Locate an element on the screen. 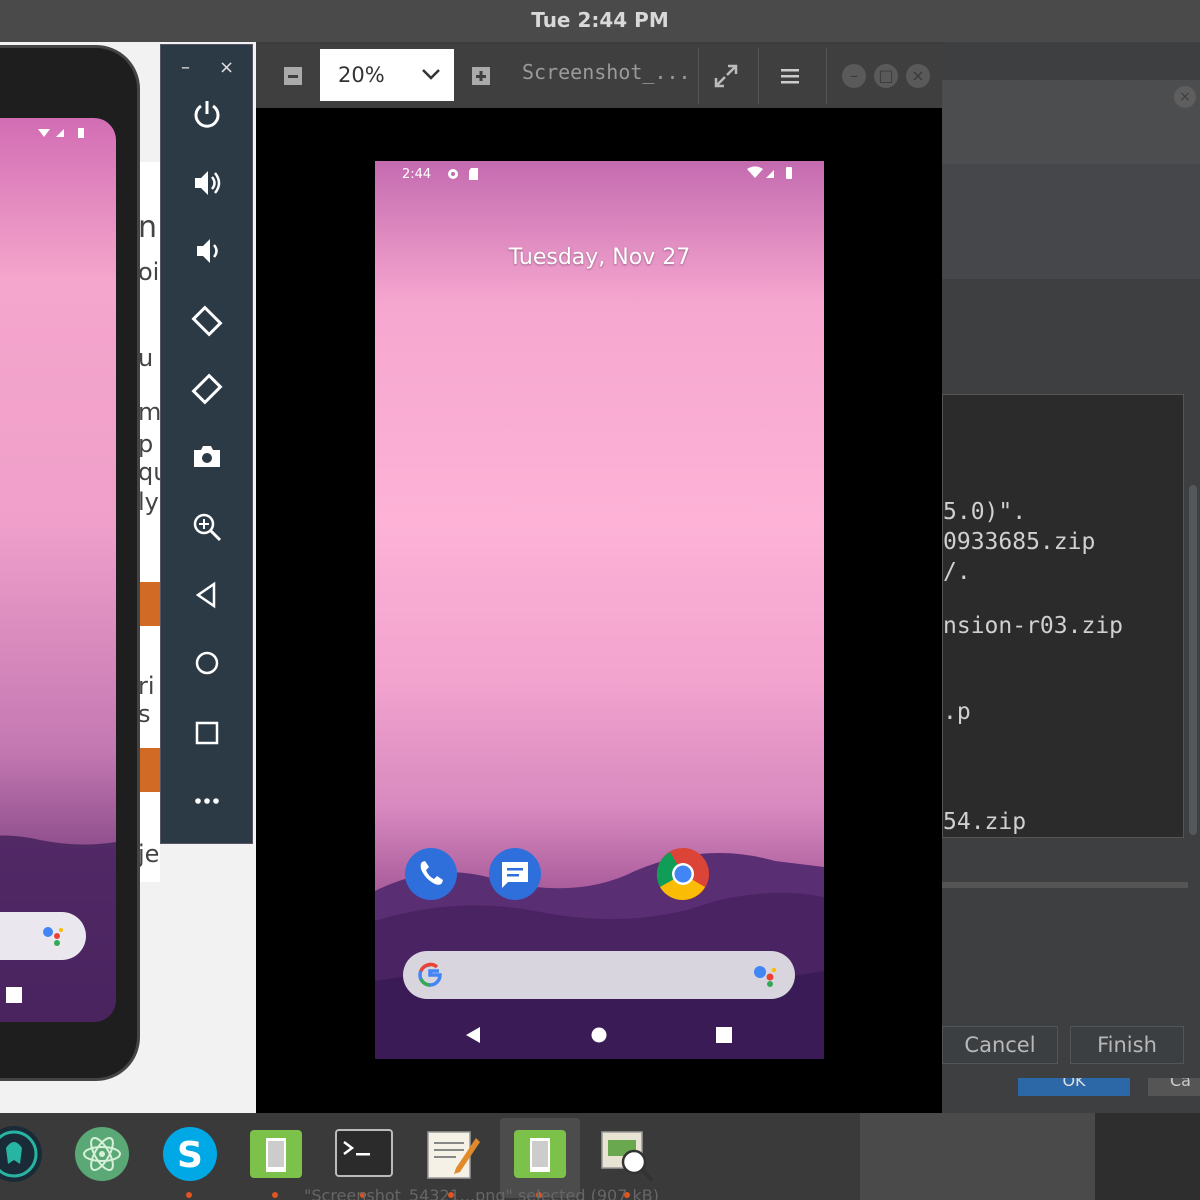  chrome-app-icon is located at coordinates (683, 874).